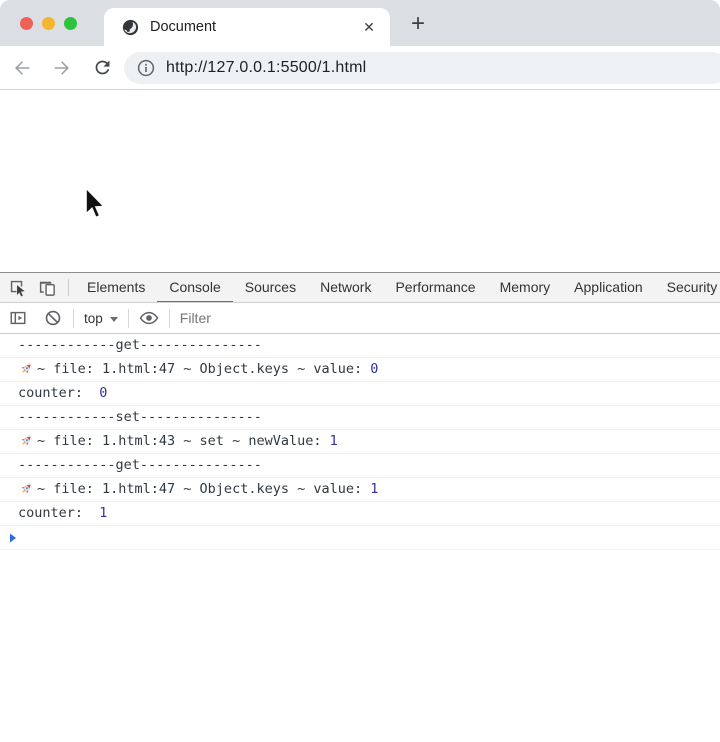 The image size is (720, 742). What do you see at coordinates (525, 287) in the screenshot?
I see `tab-memory: Memory` at bounding box center [525, 287].